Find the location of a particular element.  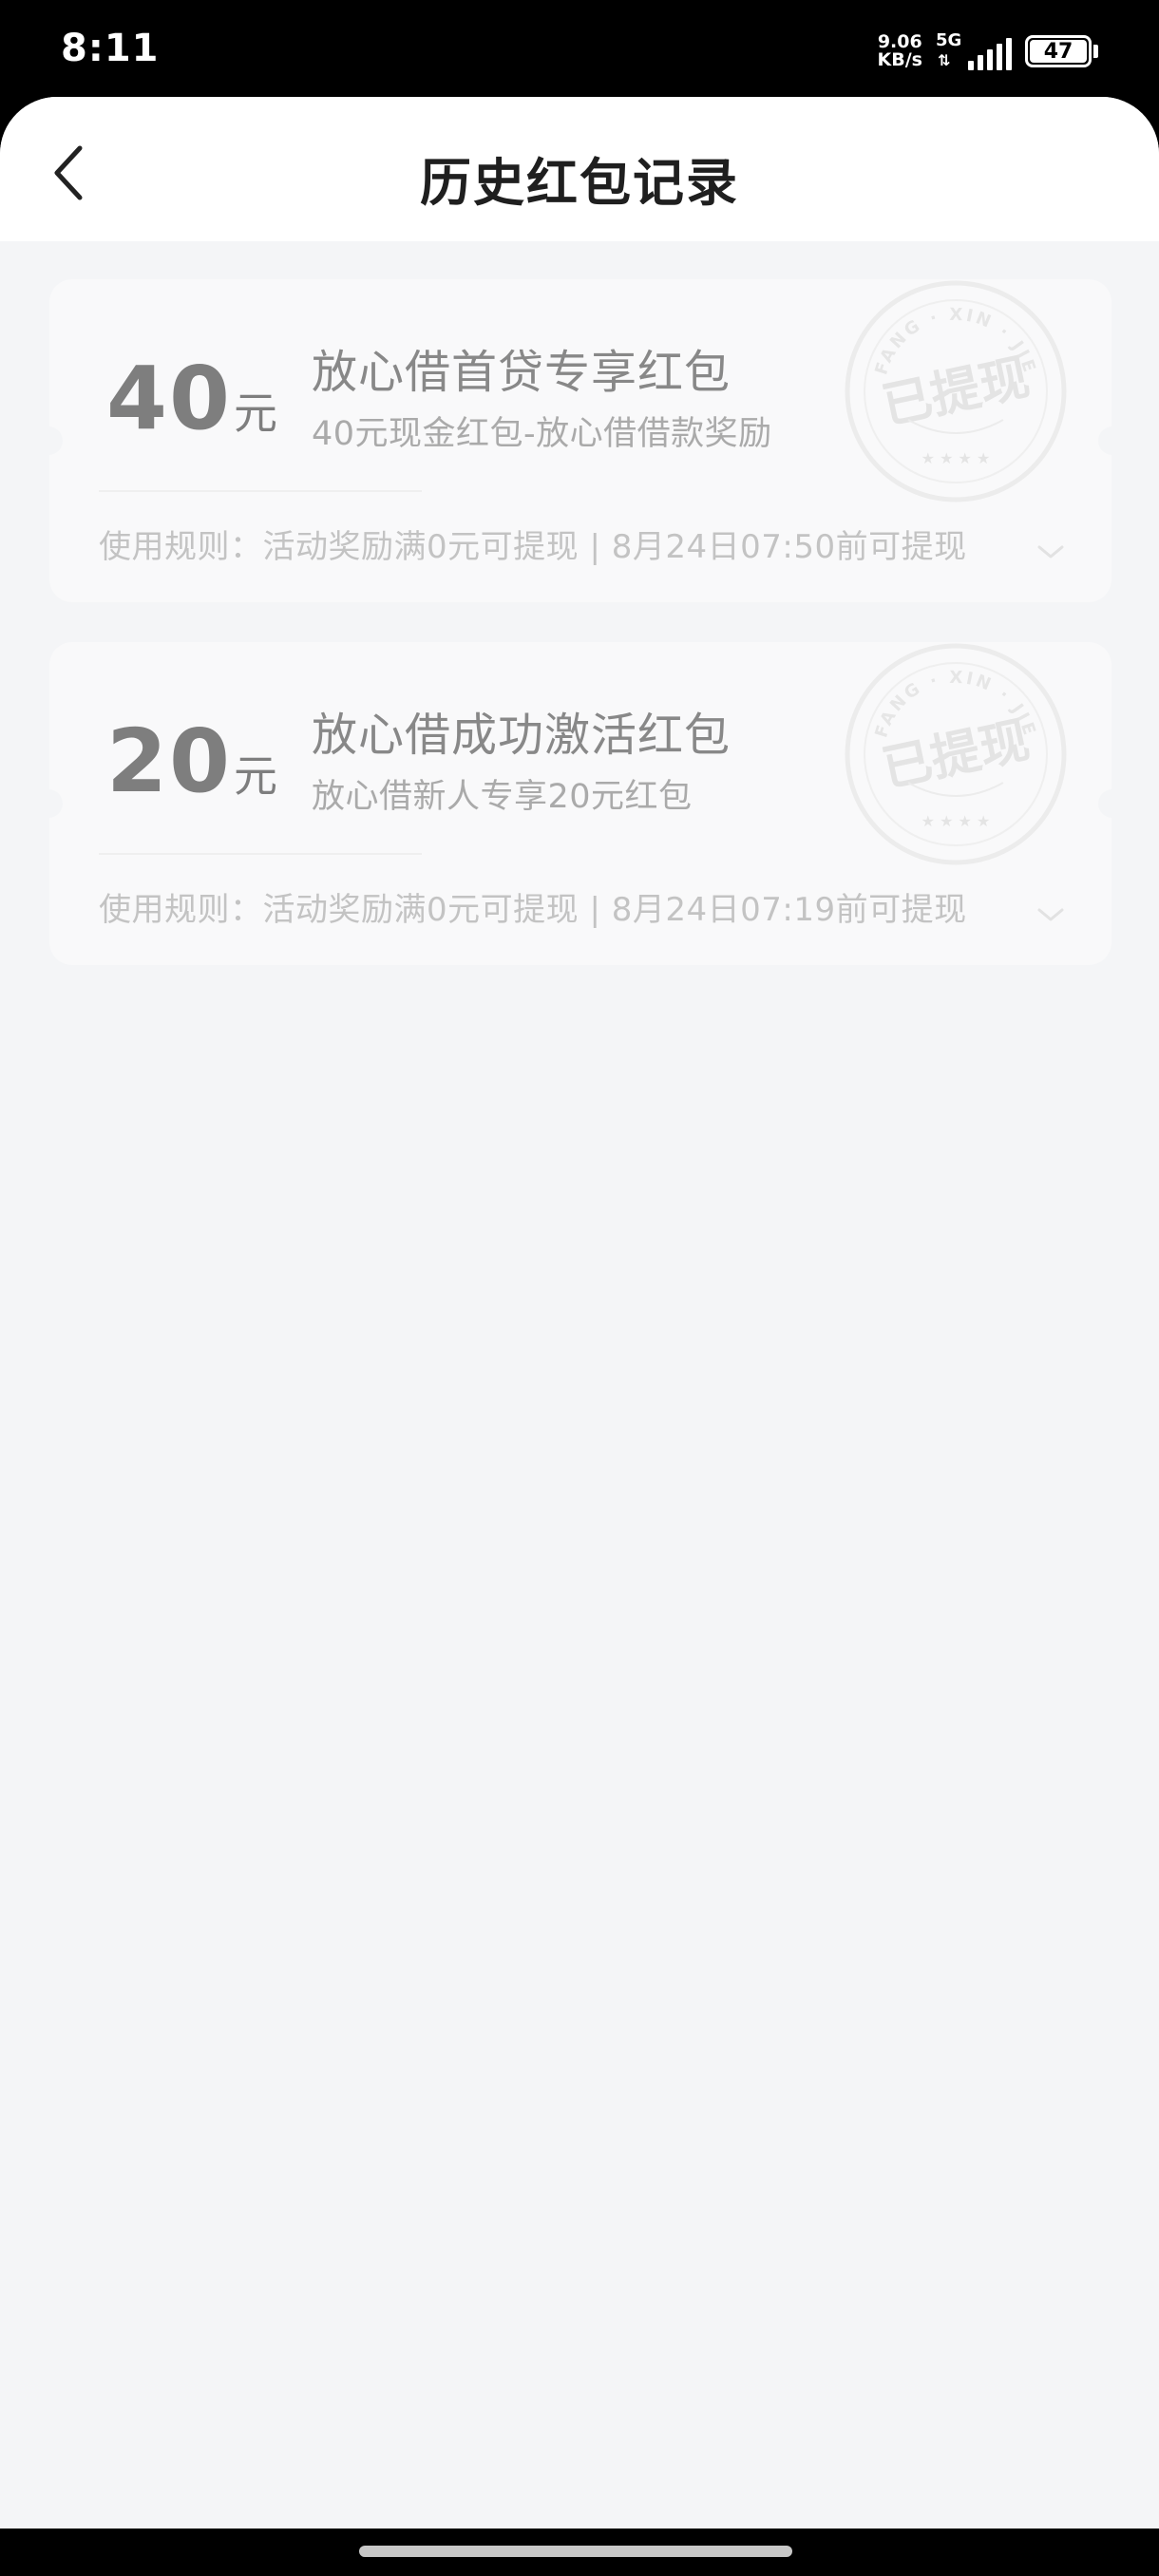

card-amount: 20 元 is located at coordinates (191, 761).